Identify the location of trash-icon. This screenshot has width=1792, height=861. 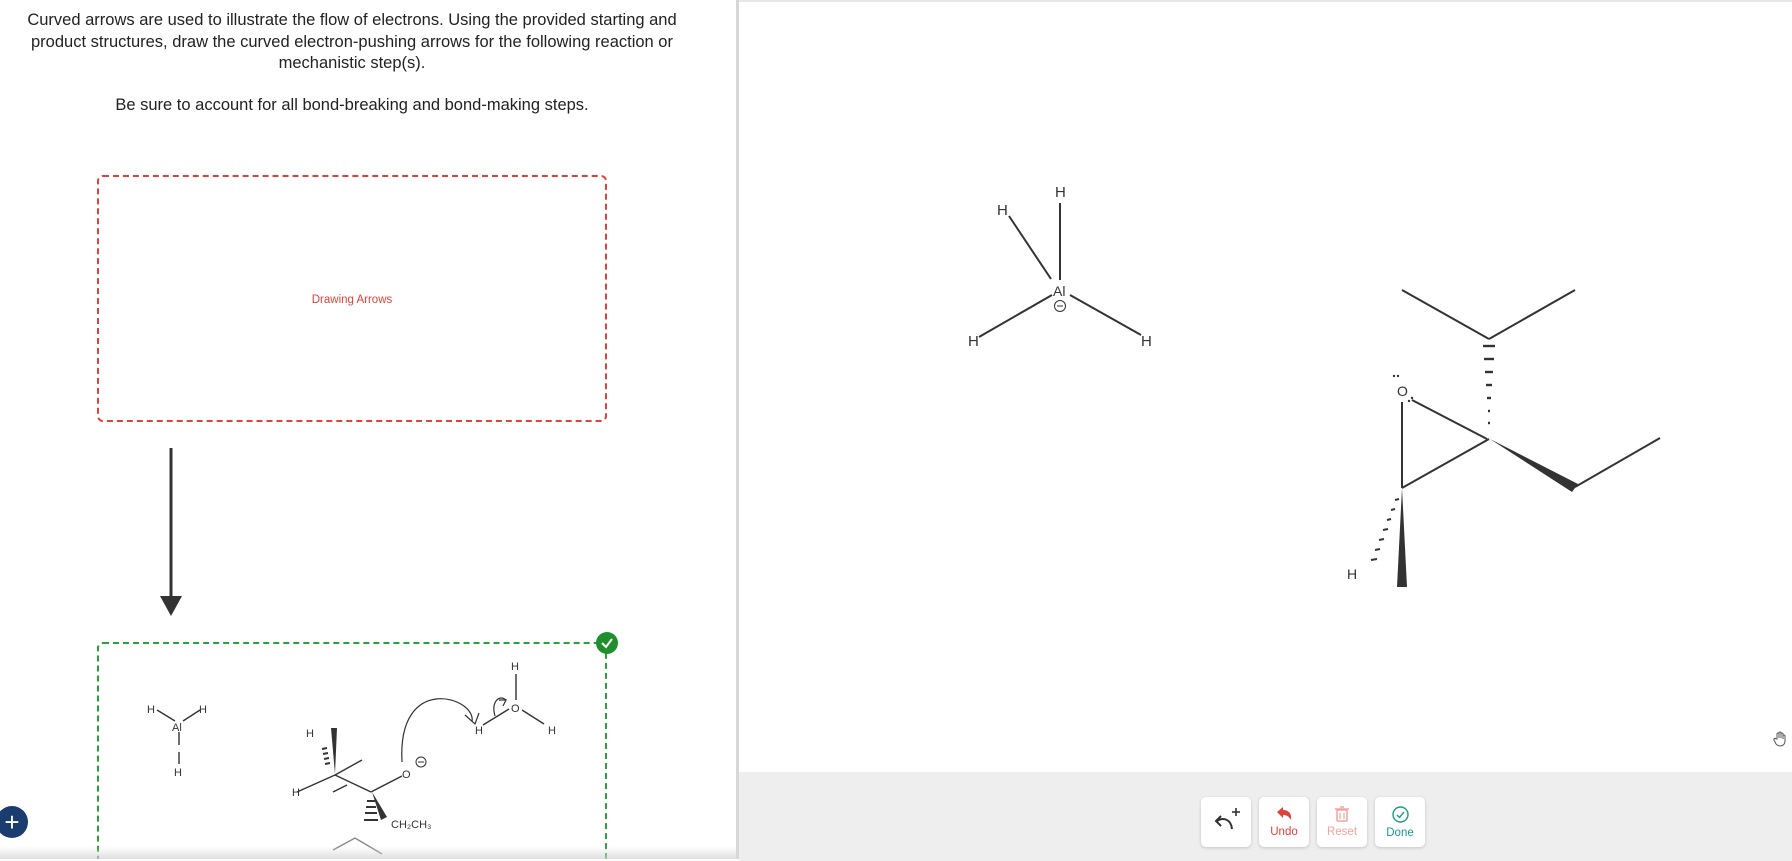
(1342, 814).